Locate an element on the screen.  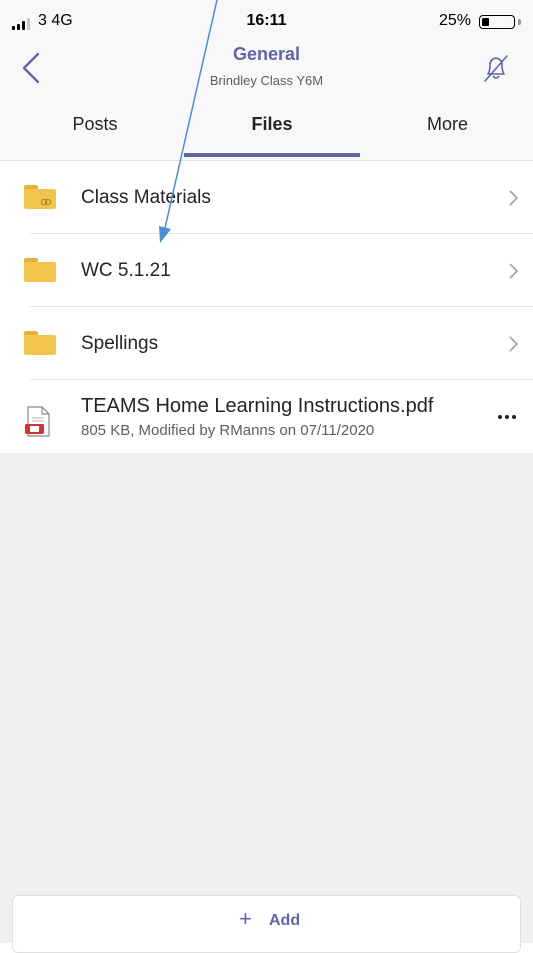
file-name: TEAMS Home Learning Instructions.pdf is located at coordinates (257, 406).